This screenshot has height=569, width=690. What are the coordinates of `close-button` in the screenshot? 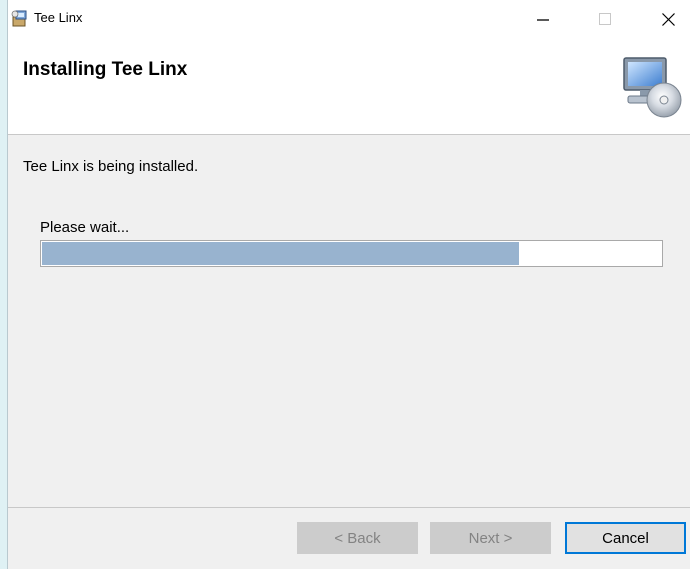 It's located at (667, 19).